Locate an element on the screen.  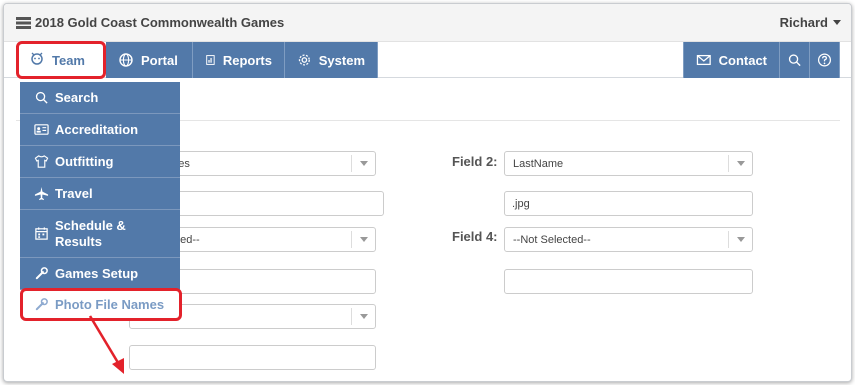
menu-item-label: Games Setup is located at coordinates (97, 273).